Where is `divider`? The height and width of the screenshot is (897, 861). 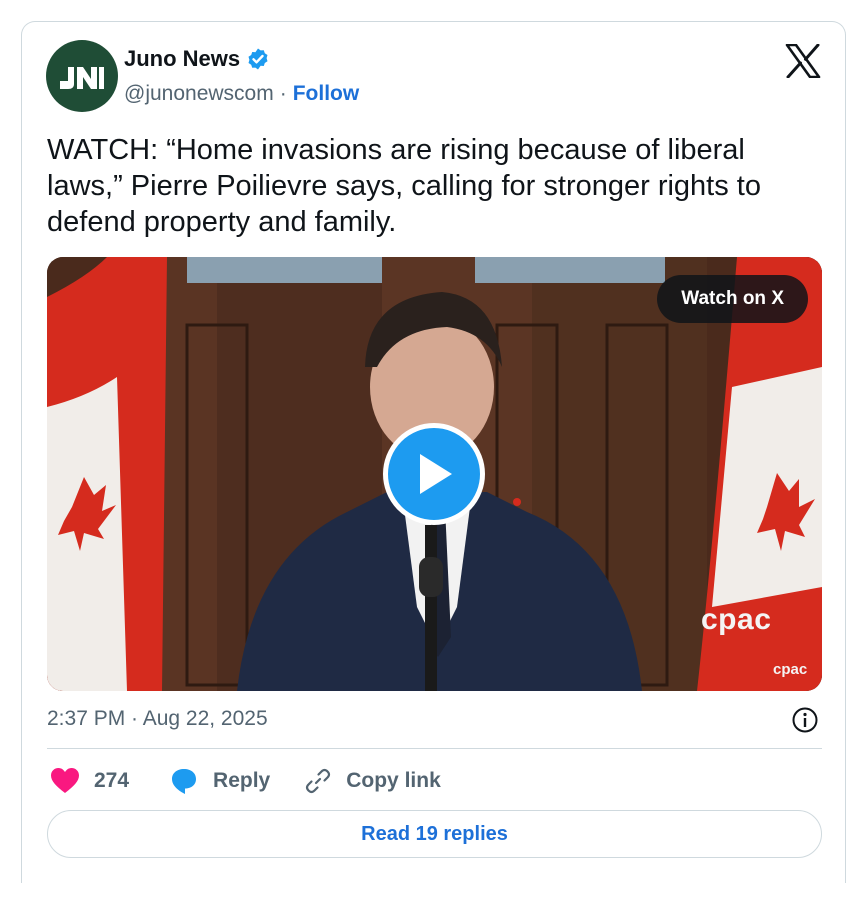 divider is located at coordinates (434, 748).